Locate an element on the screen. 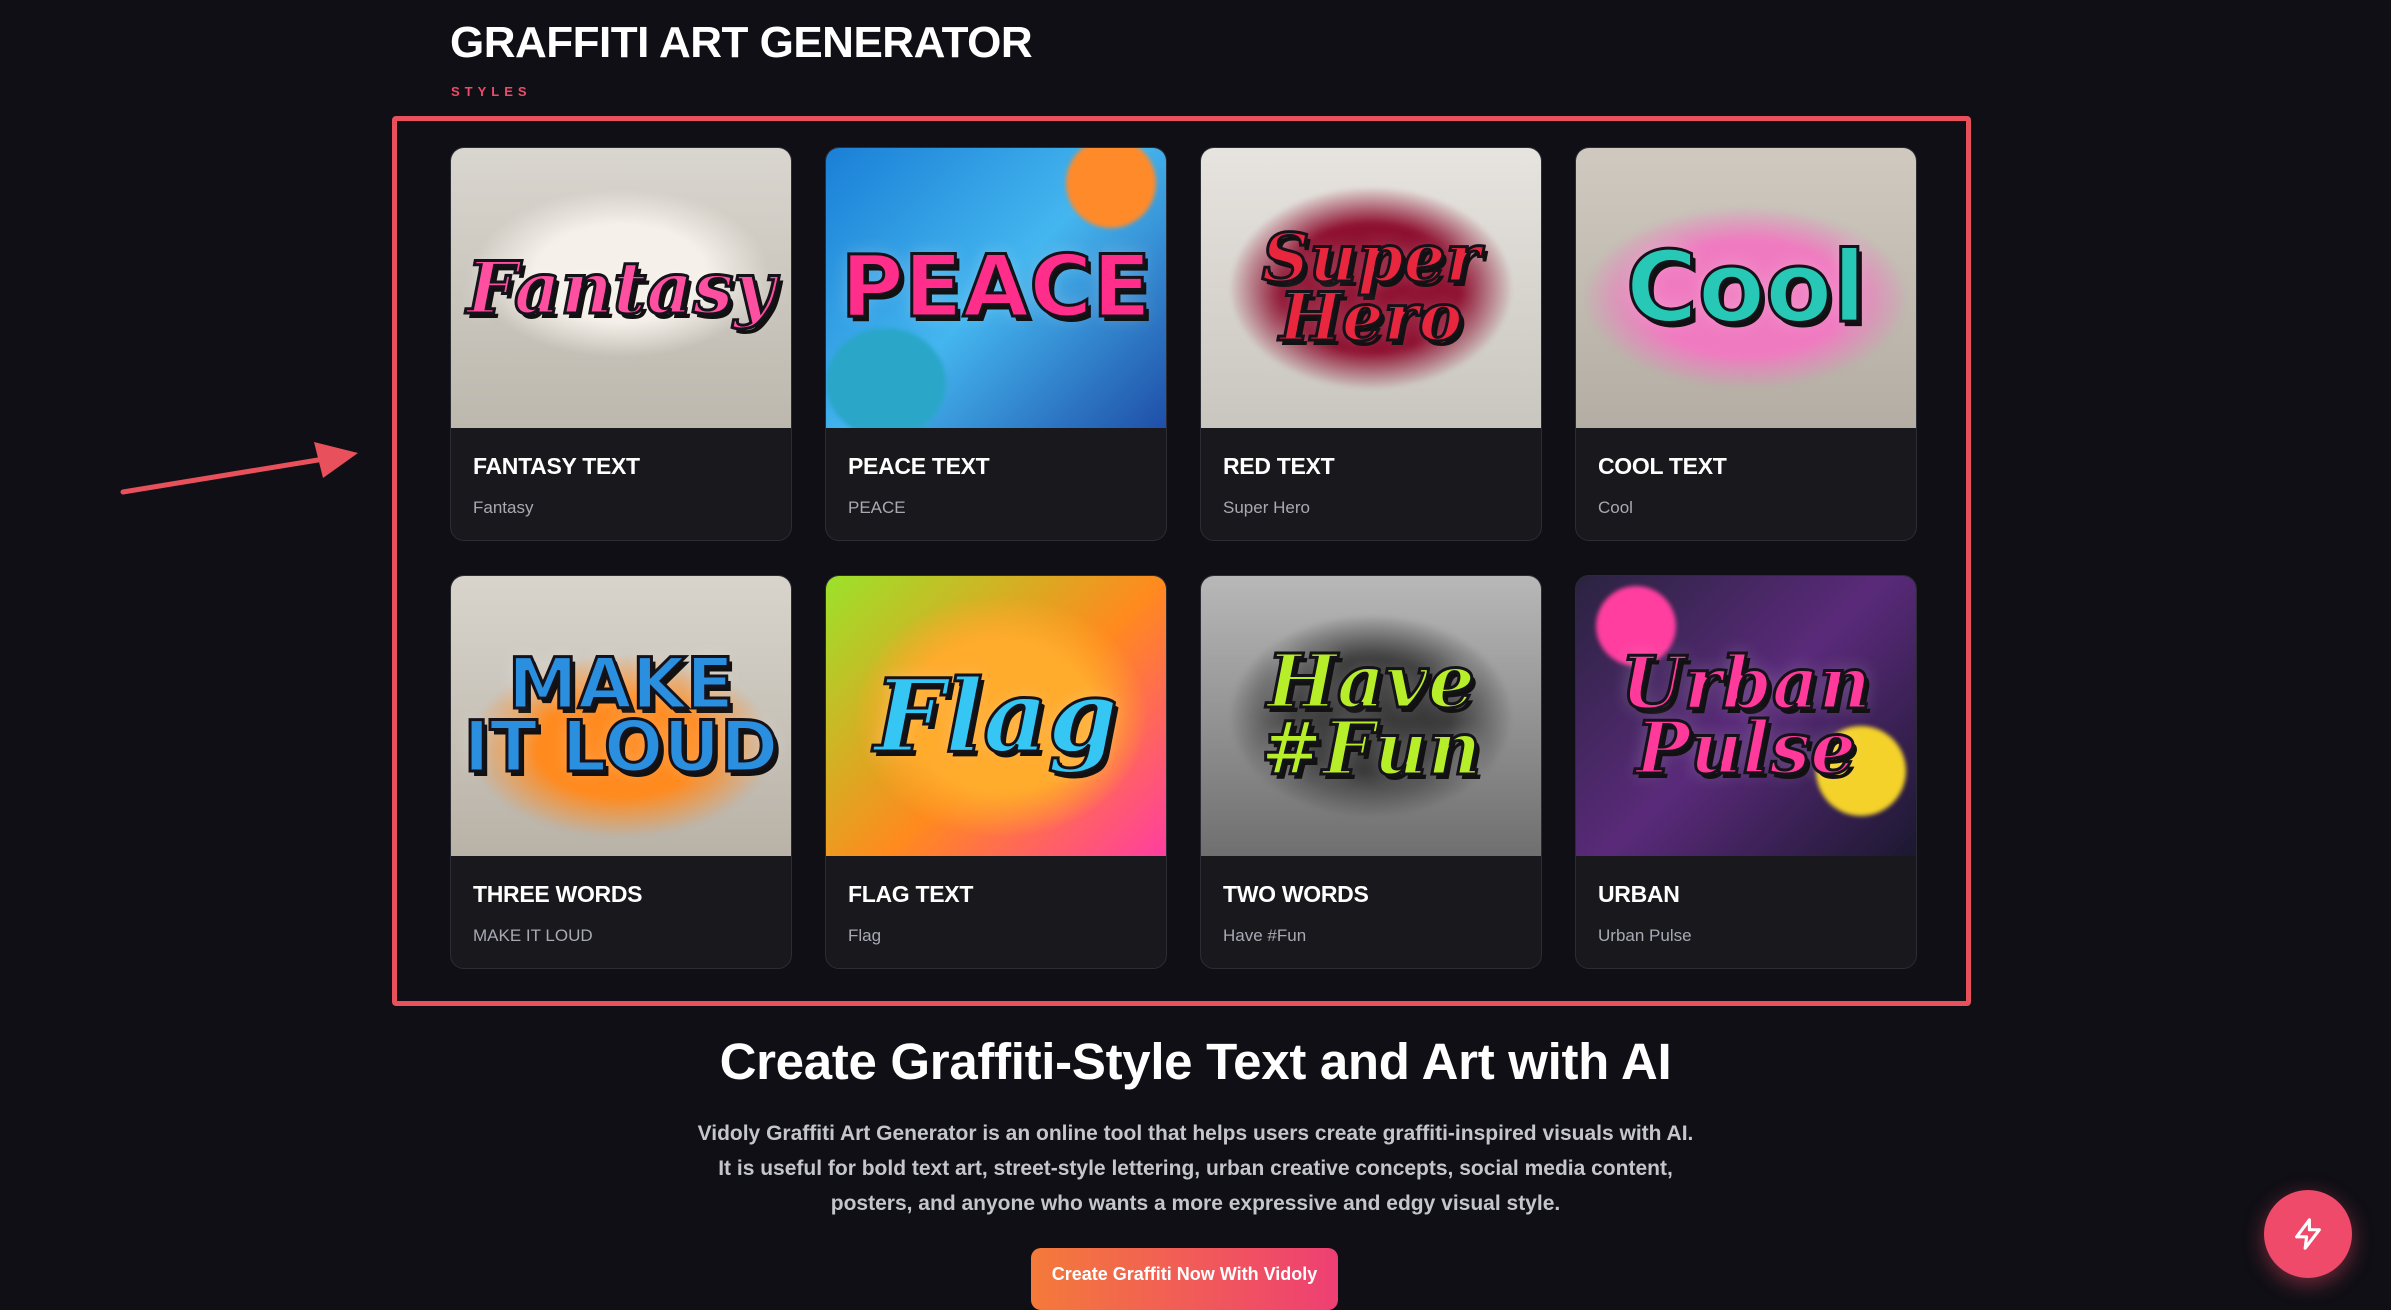 The image size is (2391, 1310). style-card-sample: MAKE IT LOUD is located at coordinates (533, 935).